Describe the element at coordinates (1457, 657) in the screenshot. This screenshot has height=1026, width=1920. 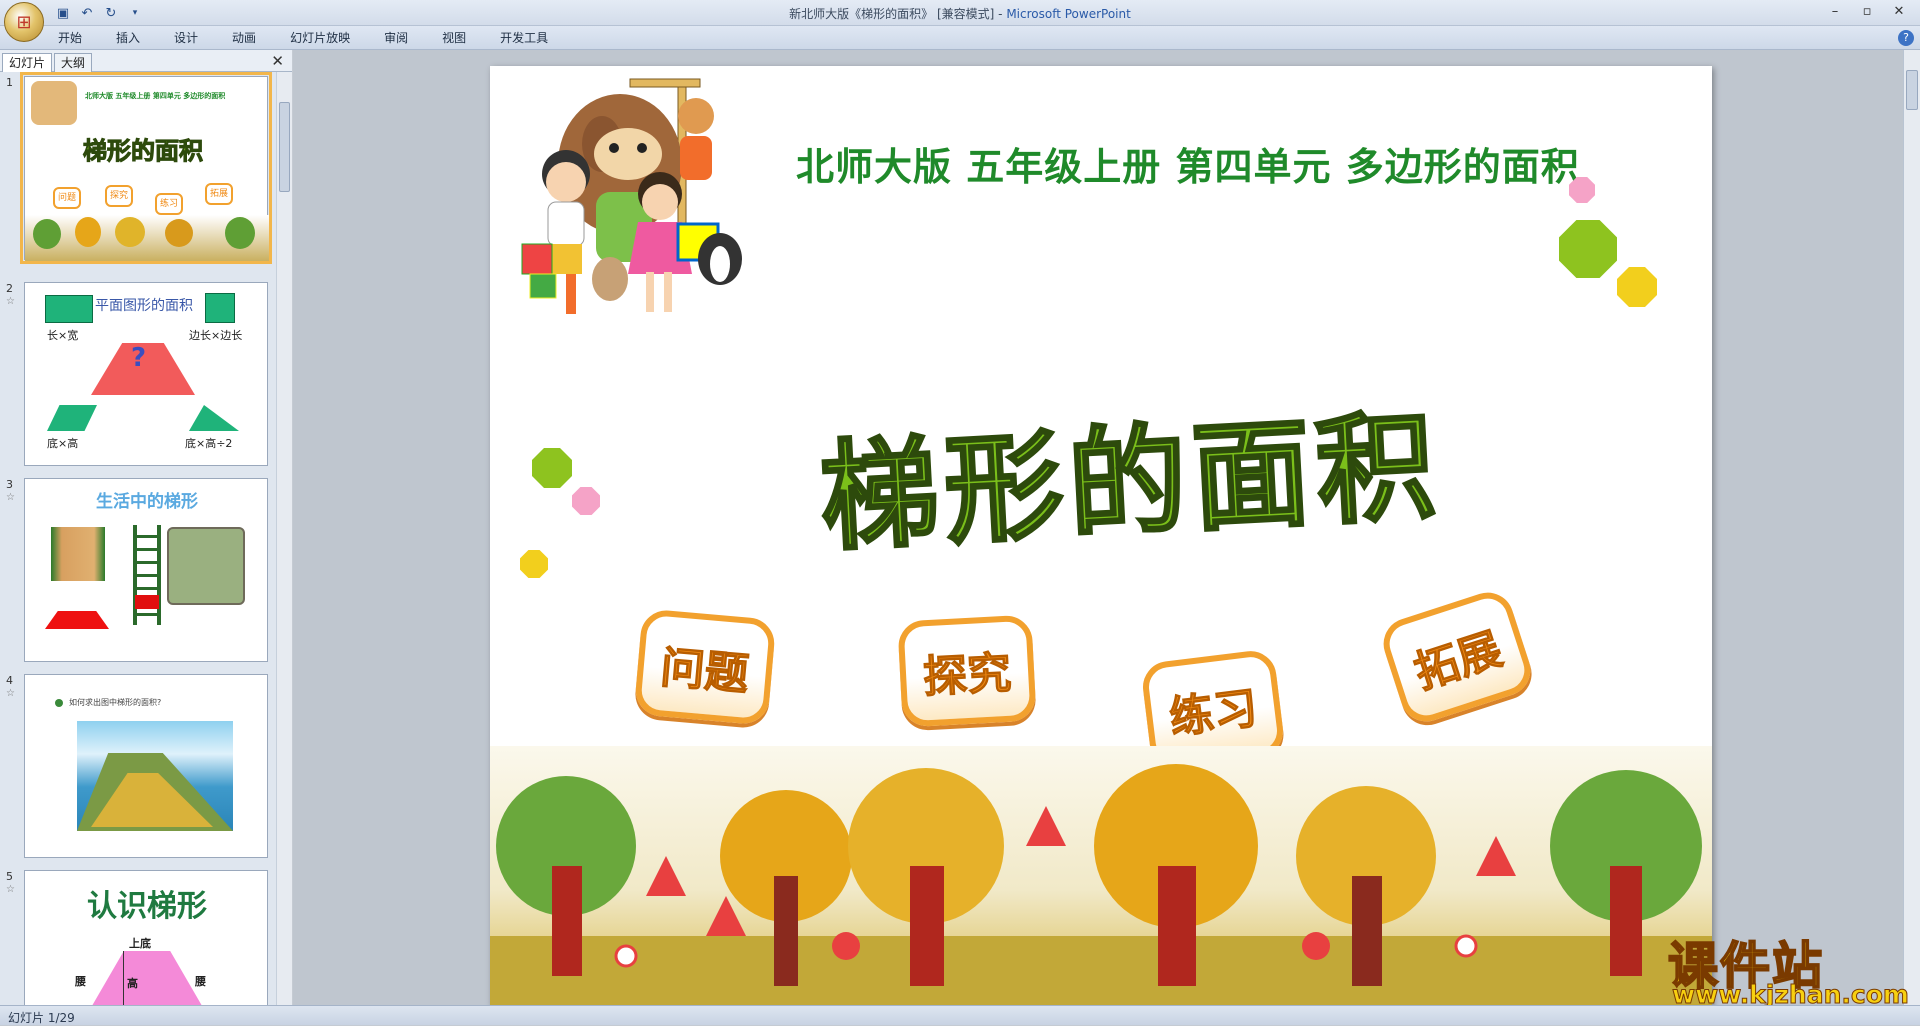
I see `extension-badge: 拓展` at that location.